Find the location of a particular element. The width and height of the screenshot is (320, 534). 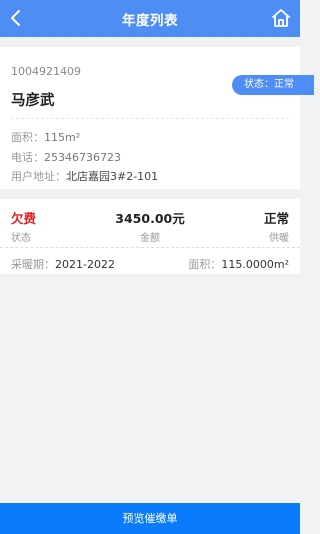

address-label: 用户地址： is located at coordinates (38, 176).